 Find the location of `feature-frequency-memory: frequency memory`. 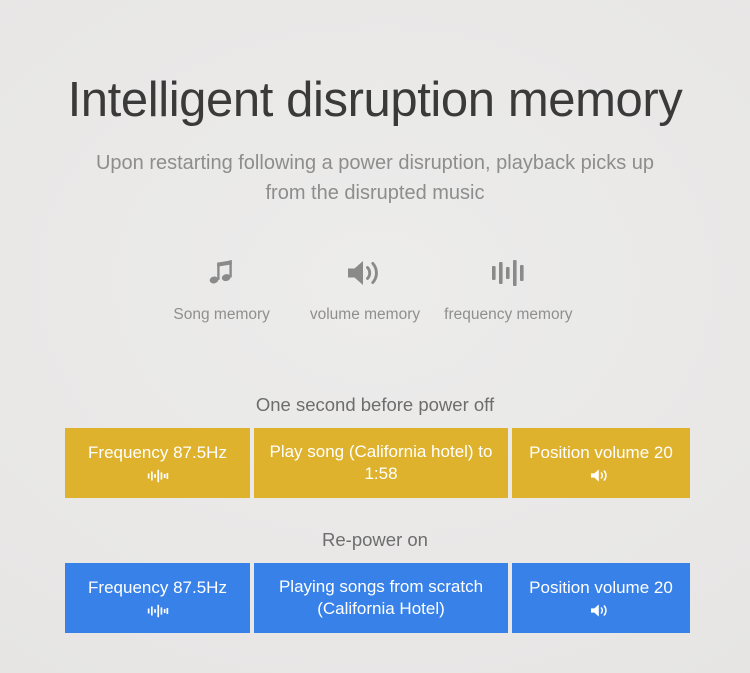

feature-frequency-memory: frequency memory is located at coordinates (508, 287).